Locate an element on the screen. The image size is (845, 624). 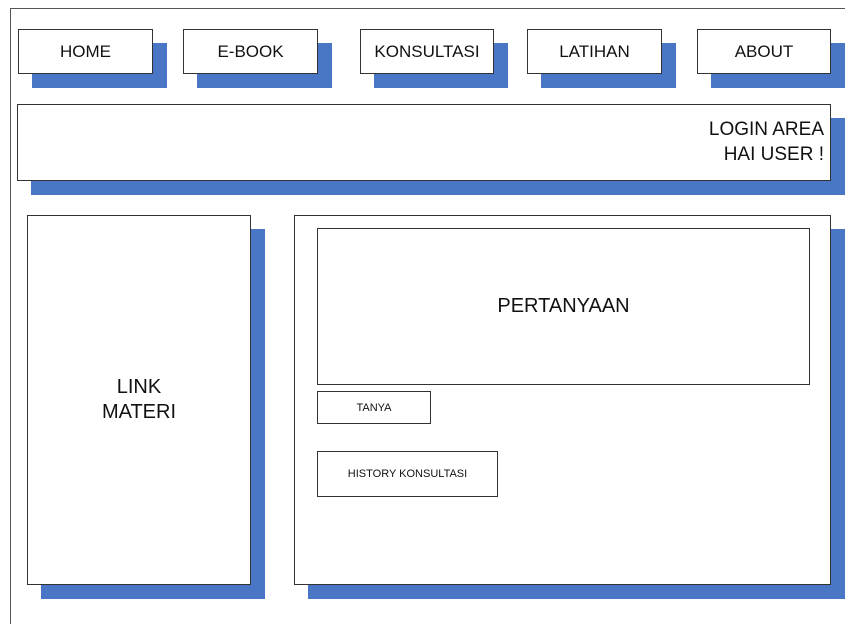
login-area-label: LOGIN AREA is located at coordinates (766, 129).